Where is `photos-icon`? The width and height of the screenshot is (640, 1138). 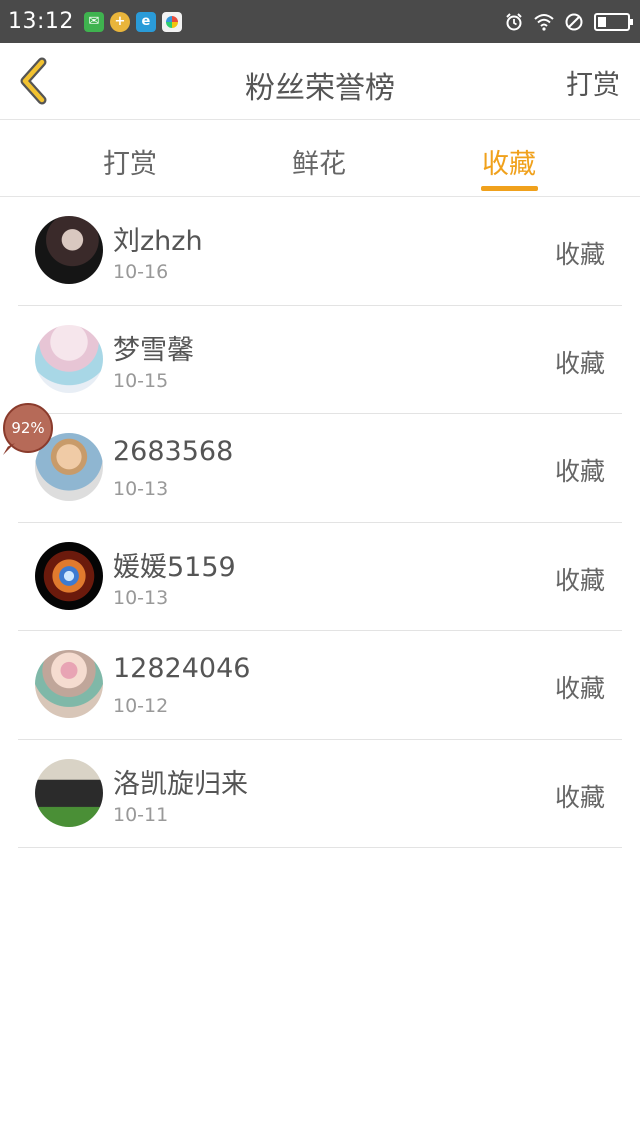 photos-icon is located at coordinates (171, 21).